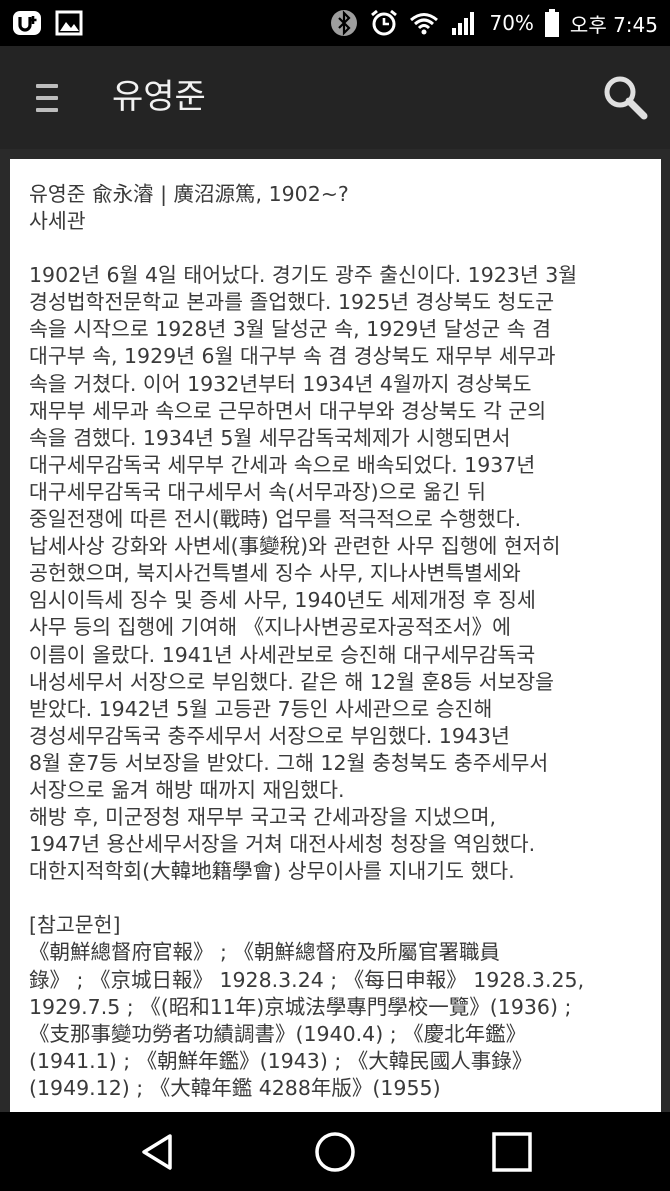 The width and height of the screenshot is (670, 1191). I want to click on status-bar: 70% 오후 7:45, so click(335, 23).